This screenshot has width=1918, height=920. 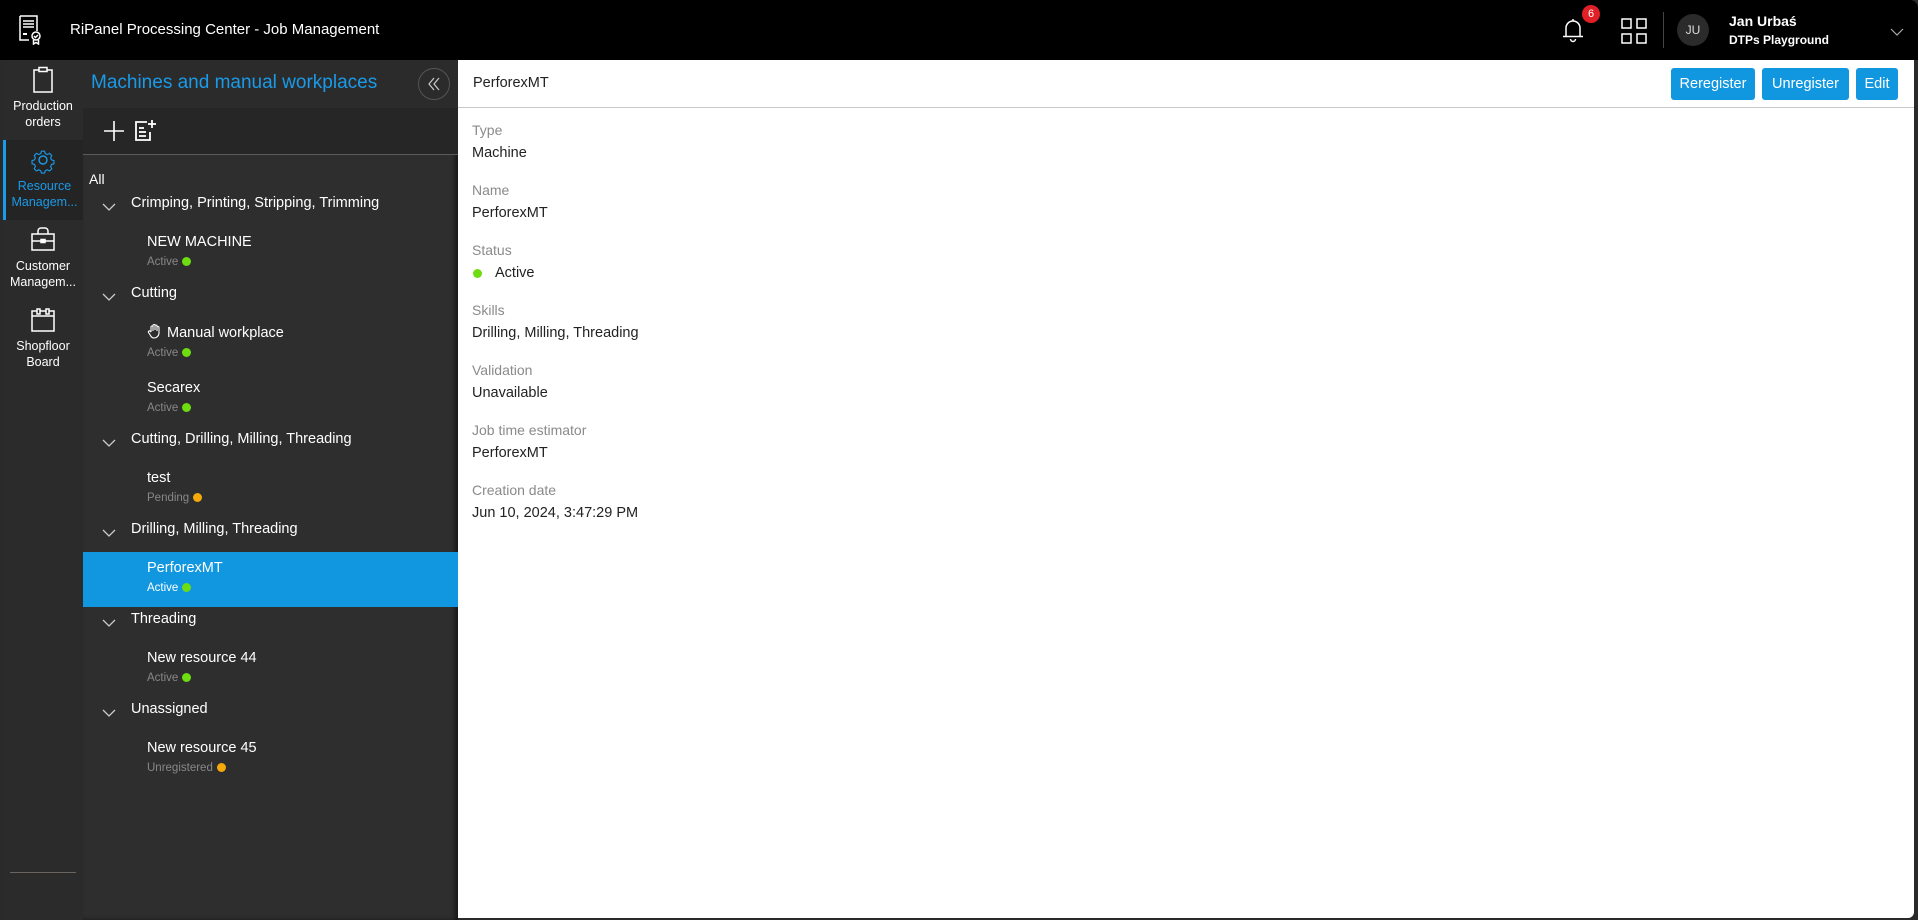 I want to click on status-dot-pending, so click(x=198, y=497).